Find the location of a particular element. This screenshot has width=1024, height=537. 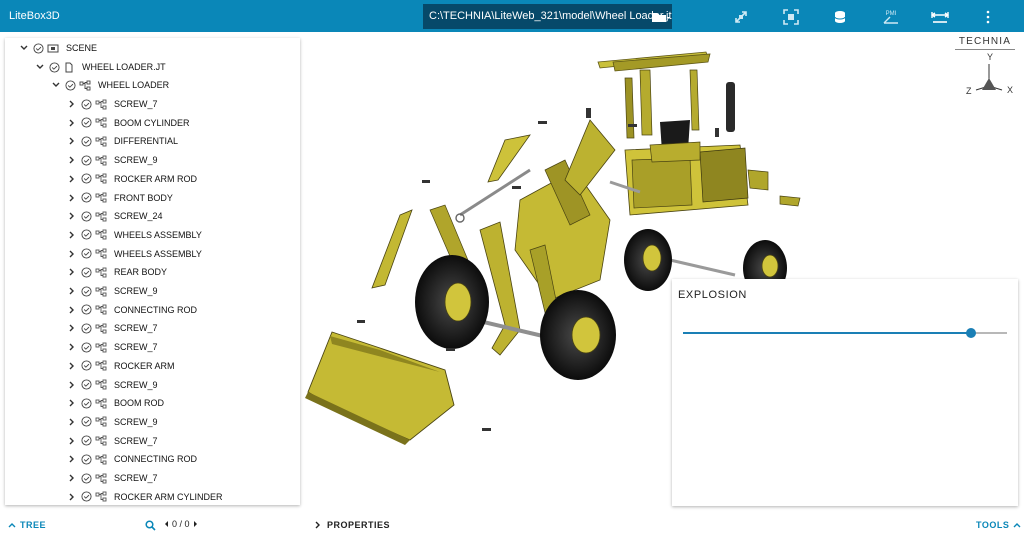

folder-icon is located at coordinates (661, 17).